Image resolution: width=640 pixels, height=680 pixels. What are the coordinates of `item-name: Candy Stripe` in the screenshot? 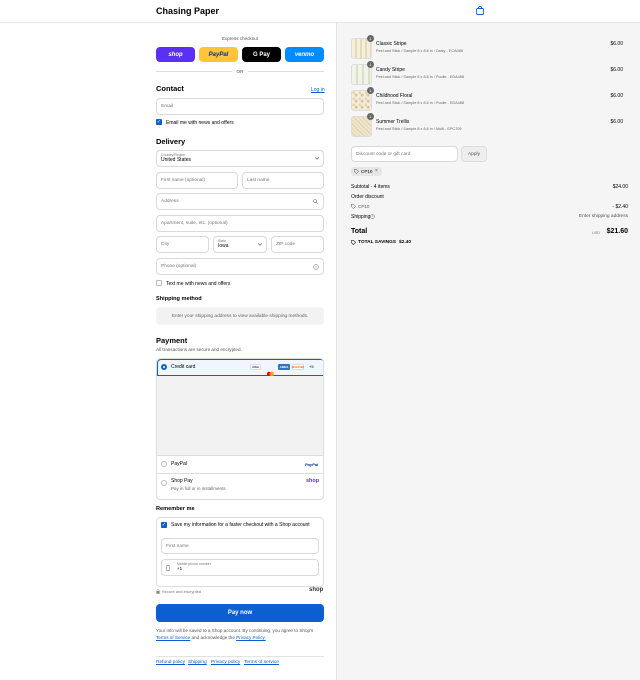 It's located at (390, 70).